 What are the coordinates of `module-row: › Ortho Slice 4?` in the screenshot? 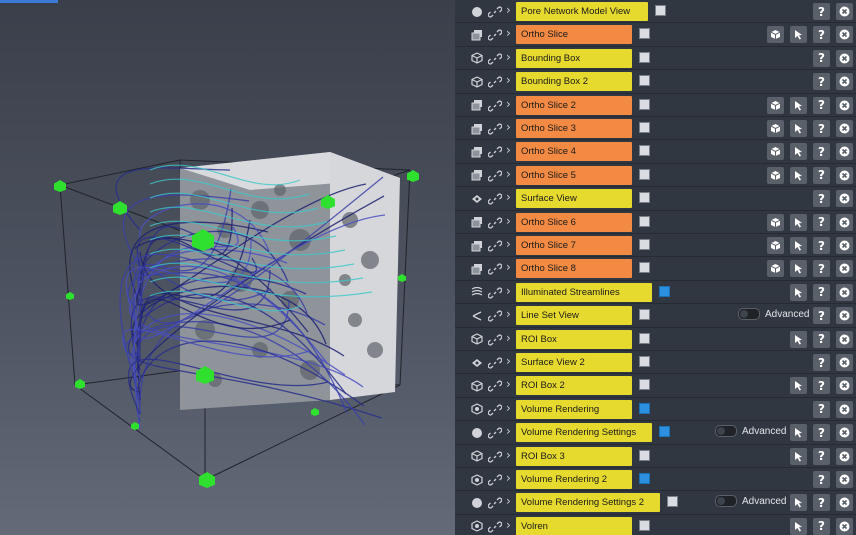 It's located at (655, 152).